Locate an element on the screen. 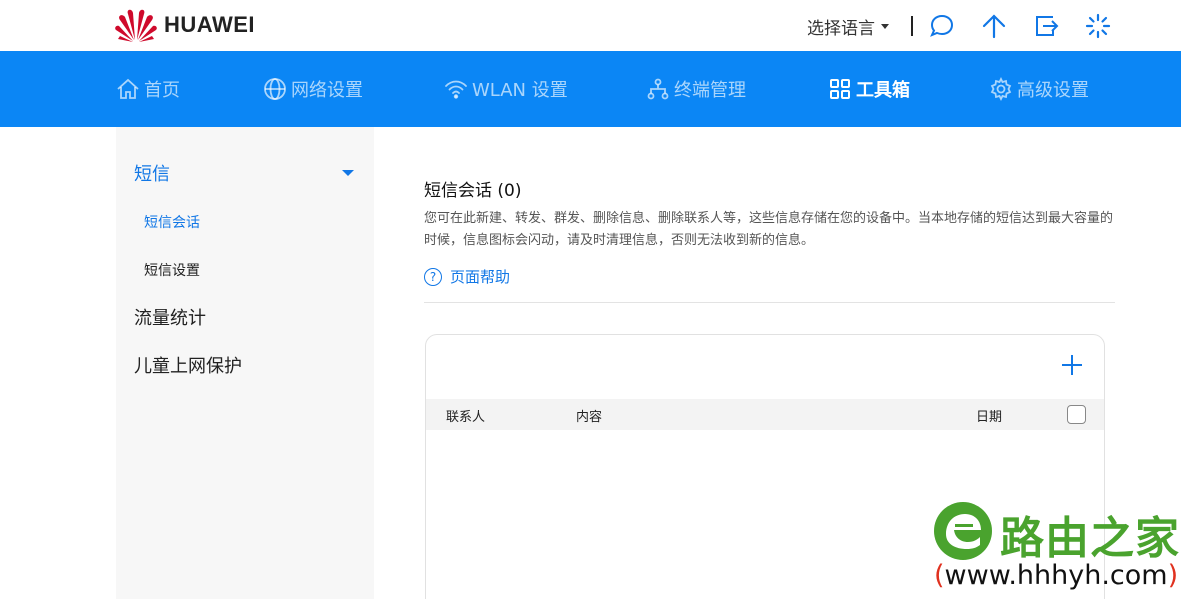  nav-wlan-settings: WLAN 设置 is located at coordinates (506, 89).